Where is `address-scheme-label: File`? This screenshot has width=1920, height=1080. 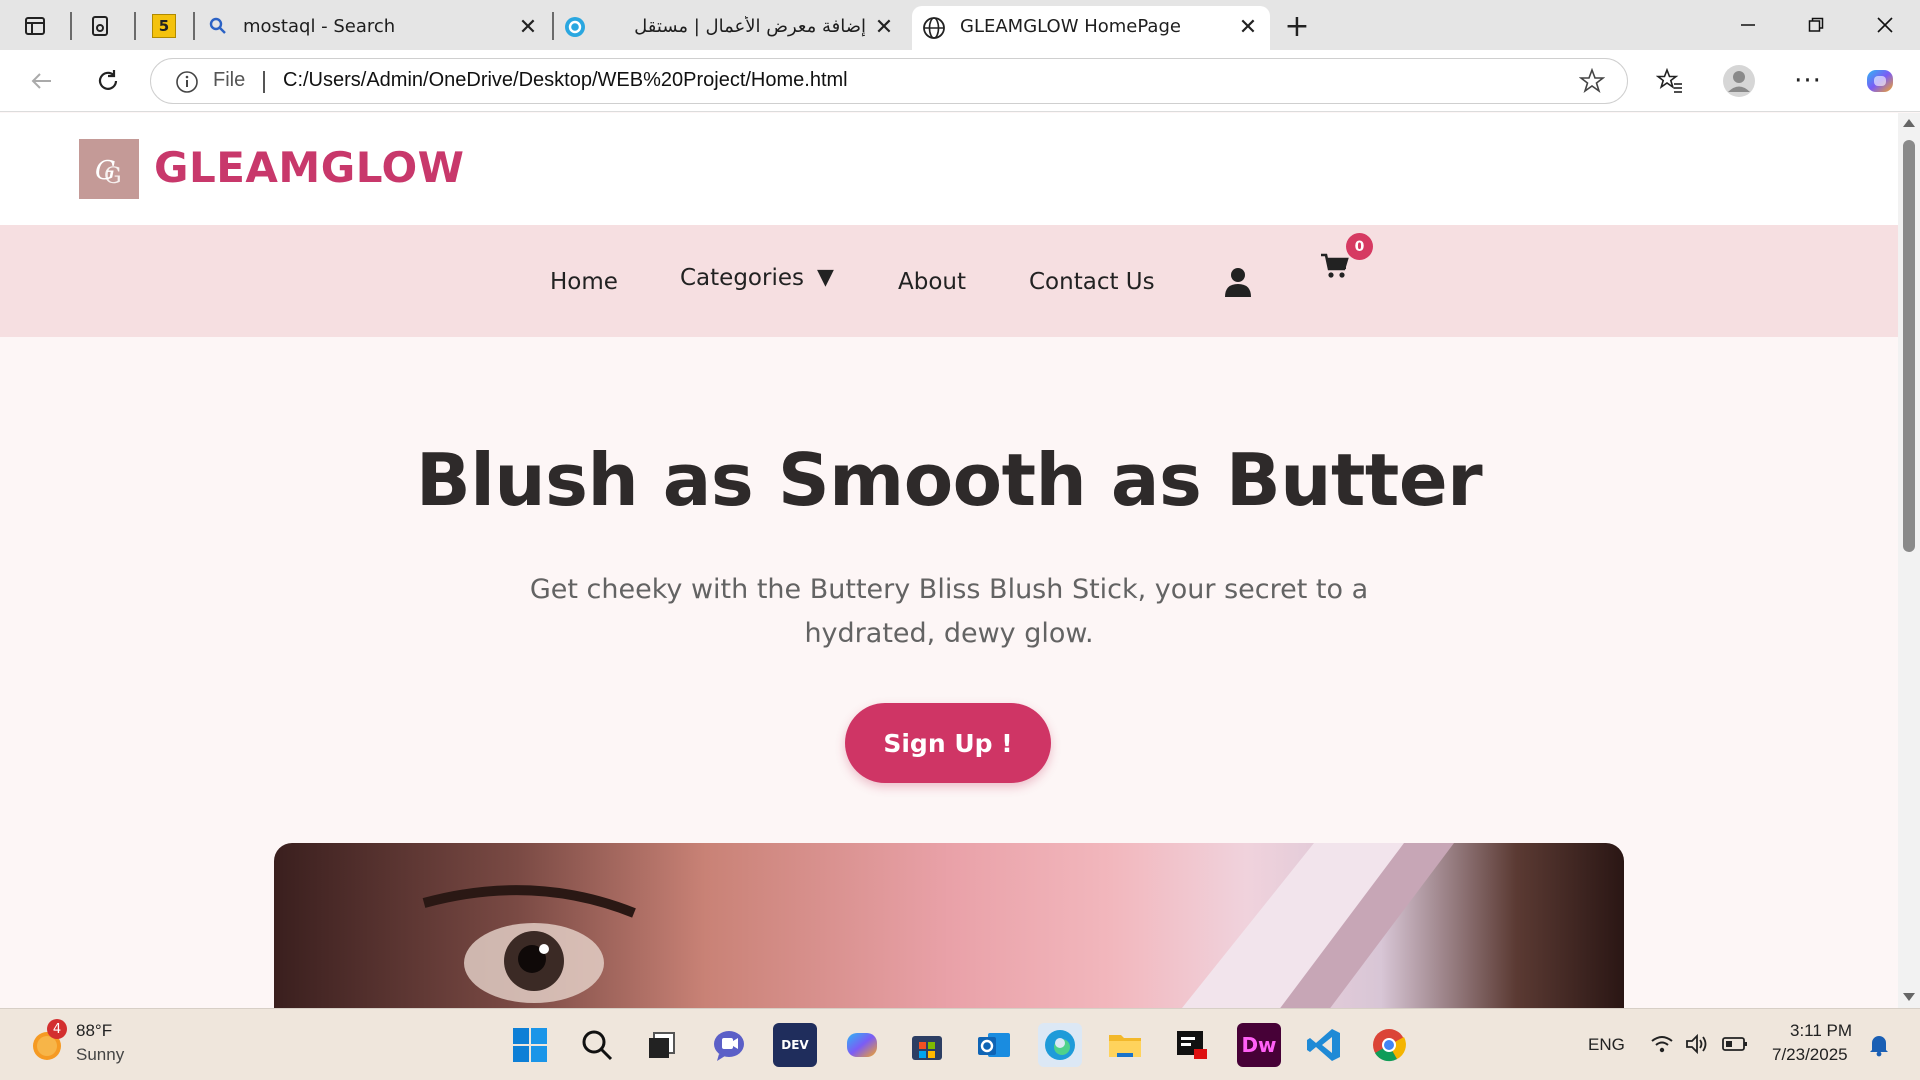
address-scheme-label: File is located at coordinates (229, 80).